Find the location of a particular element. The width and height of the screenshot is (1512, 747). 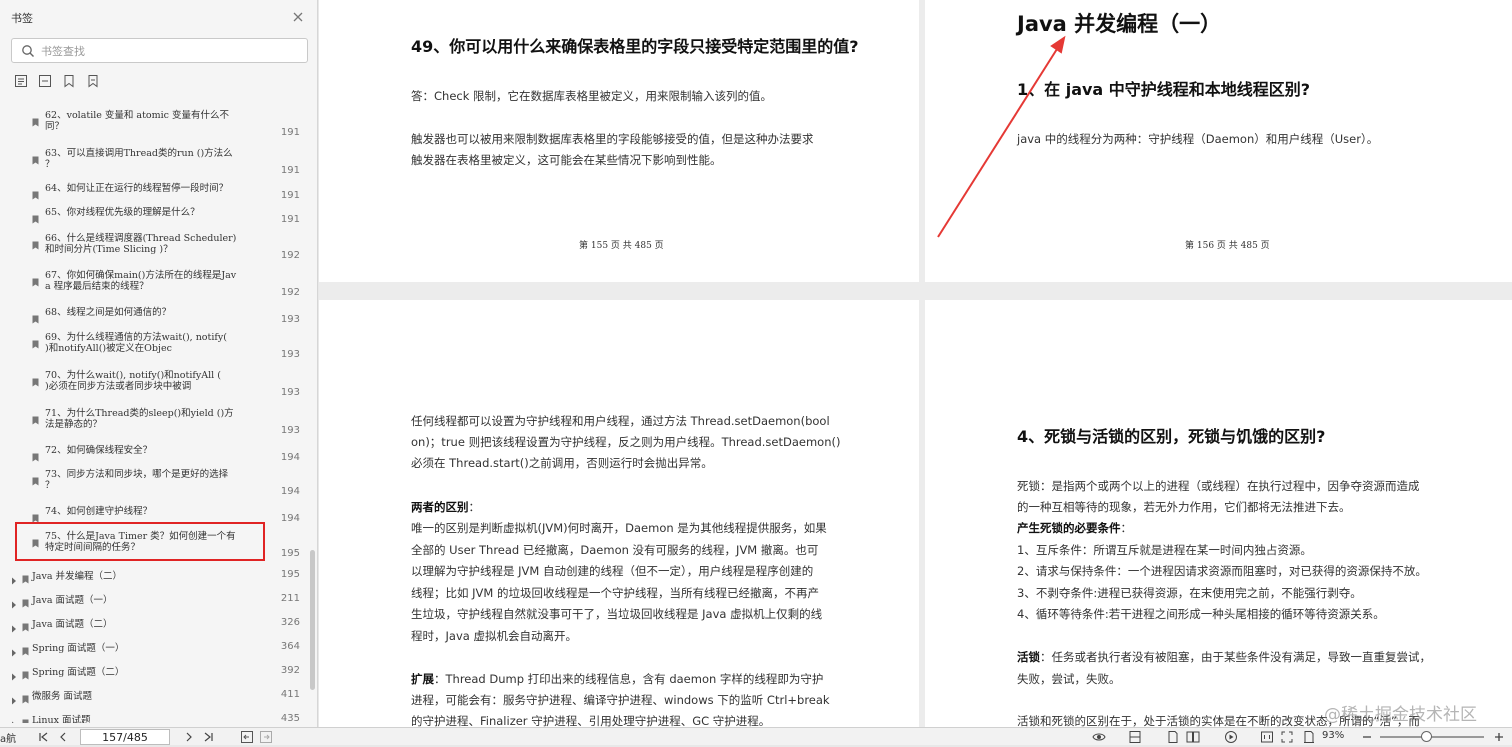

zoom-slider-thumb is located at coordinates (1426, 736).